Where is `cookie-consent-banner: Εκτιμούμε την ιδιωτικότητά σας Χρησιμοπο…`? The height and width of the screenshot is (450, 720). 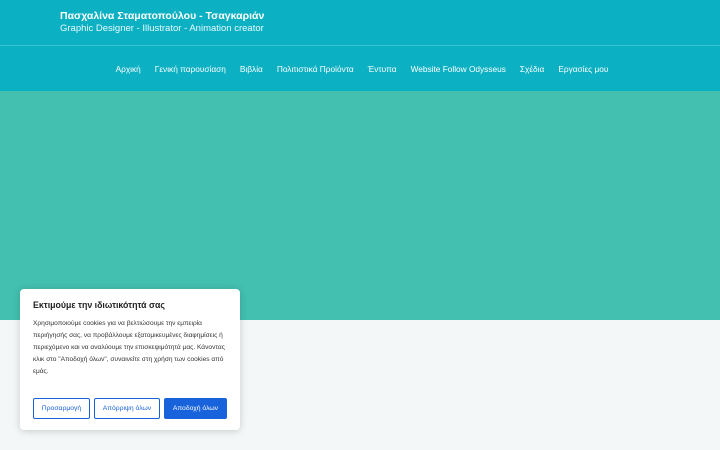 cookie-consent-banner: Εκτιμούμε την ιδιωτικότητά σας Χρησιμοπο… is located at coordinates (130, 359).